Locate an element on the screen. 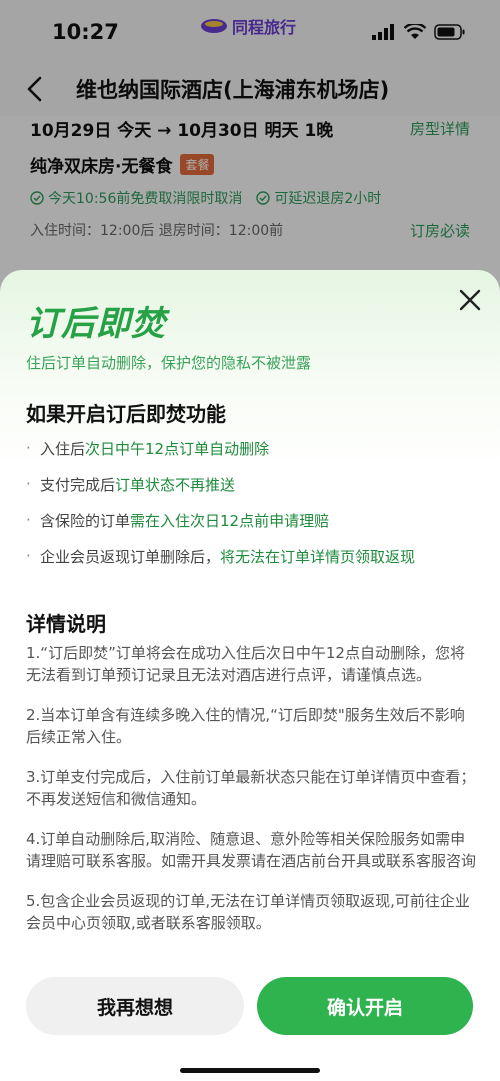 This screenshot has height=1081, width=500. features-heading: 如果开启订后即焚功能 is located at coordinates (126, 414).